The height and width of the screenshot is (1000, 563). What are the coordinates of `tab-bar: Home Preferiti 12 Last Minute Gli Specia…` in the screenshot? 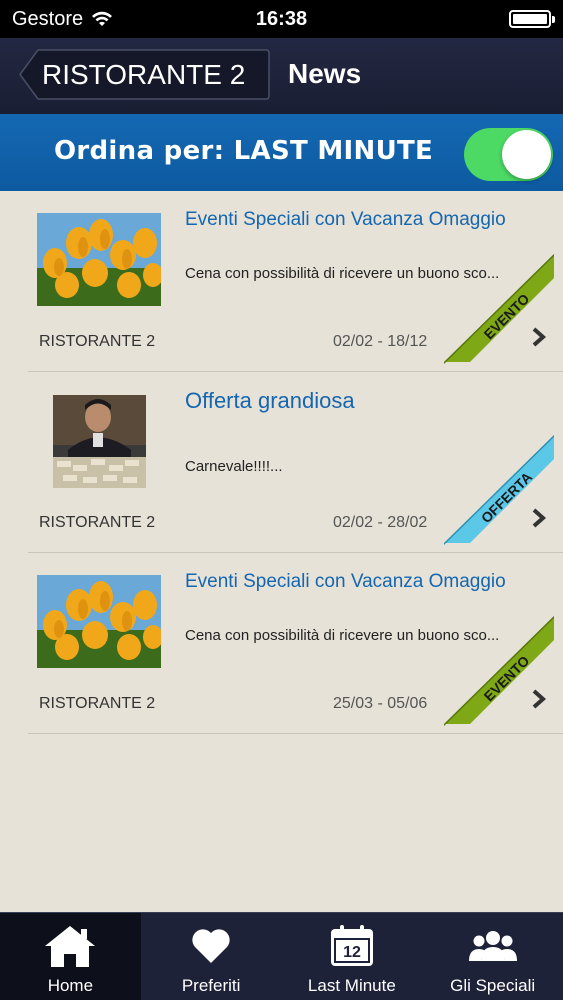 It's located at (281, 956).